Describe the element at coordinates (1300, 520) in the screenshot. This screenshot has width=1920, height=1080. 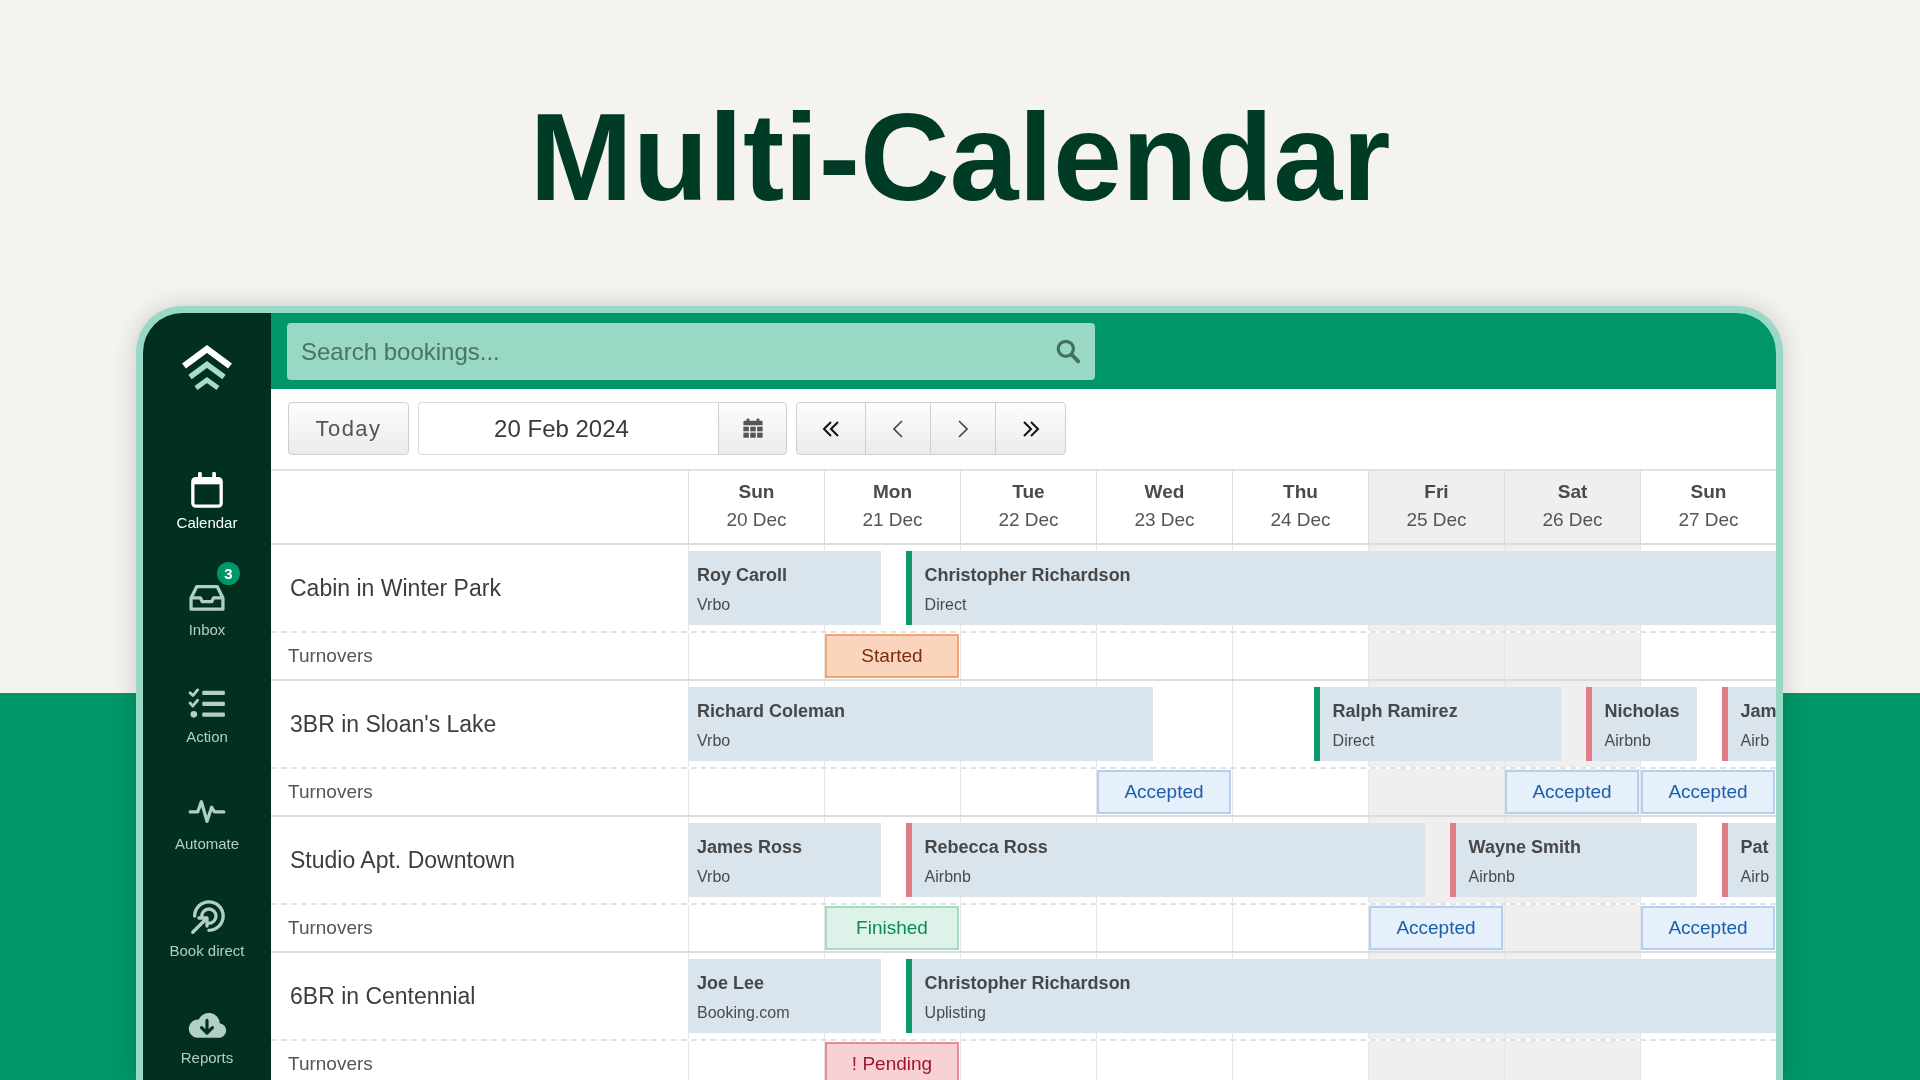
I see `date-label: 24 Dec` at that location.